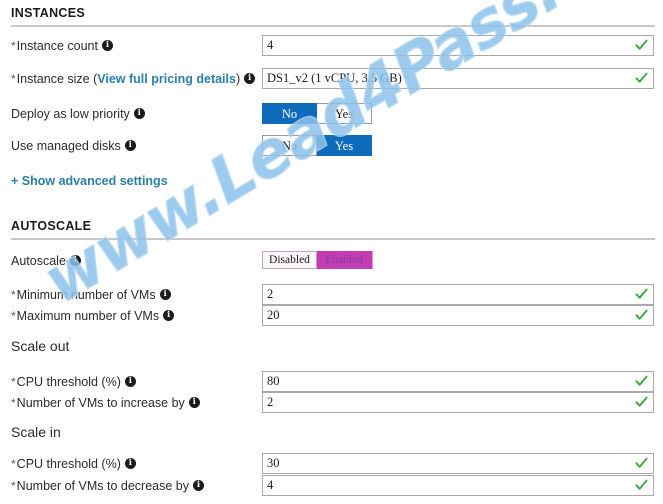 The width and height of the screenshot is (663, 504). I want to click on scale-out-cpu-threshold-row: *CPU threshold (%) i 80, so click(331, 382).